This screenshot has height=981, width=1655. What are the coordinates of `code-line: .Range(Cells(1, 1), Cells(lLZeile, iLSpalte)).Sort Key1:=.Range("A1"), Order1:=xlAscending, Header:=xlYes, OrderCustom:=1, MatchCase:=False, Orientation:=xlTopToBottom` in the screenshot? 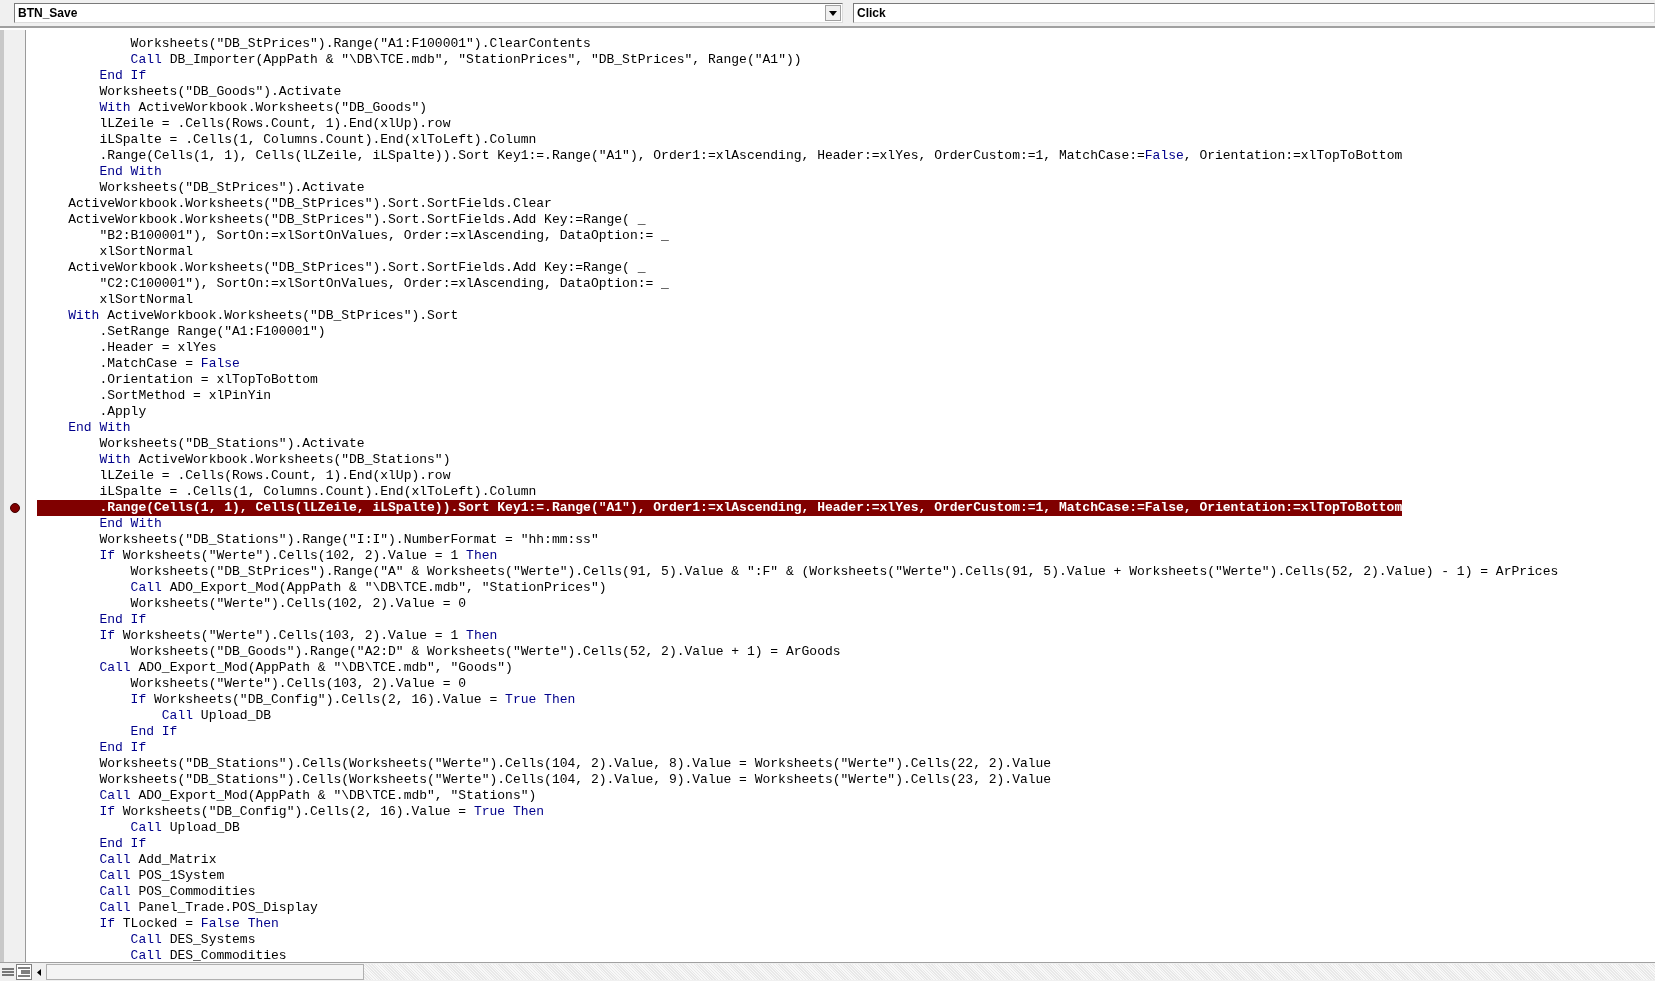 It's located at (750, 156).